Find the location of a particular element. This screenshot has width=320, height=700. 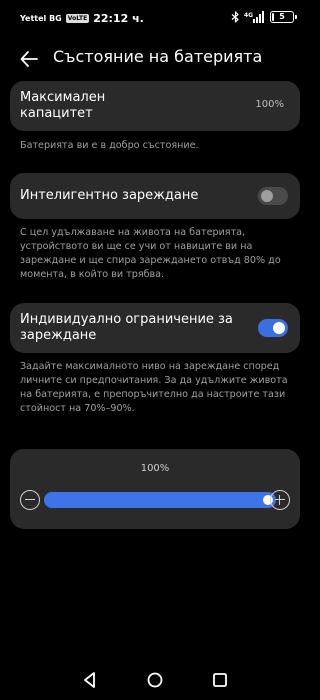

arrow-left-icon is located at coordinates (29, 59).